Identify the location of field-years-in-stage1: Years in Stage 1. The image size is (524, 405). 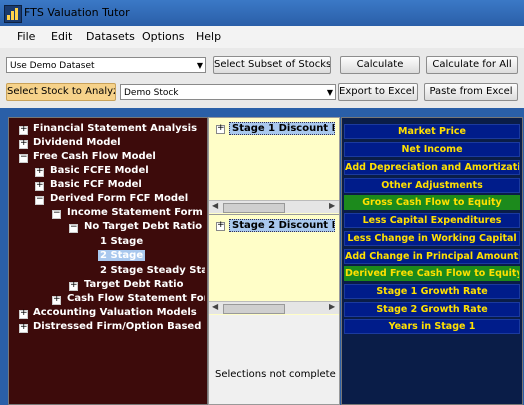
(432, 326).